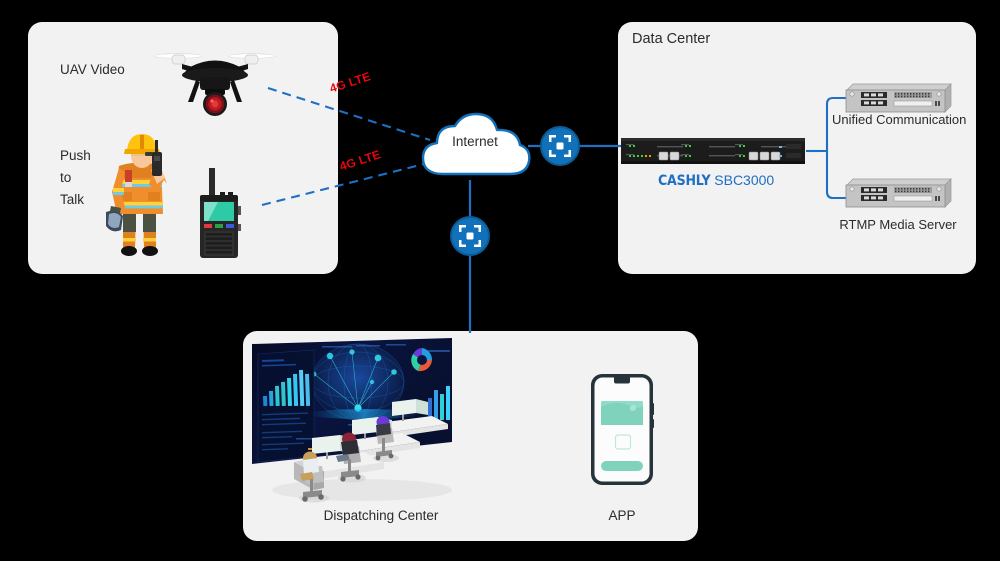 This screenshot has height=561, width=1000. What do you see at coordinates (684, 181) in the screenshot?
I see `sbc-brand: CASHLY` at bounding box center [684, 181].